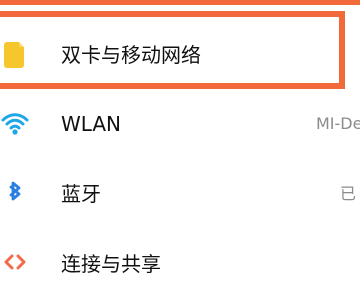  Describe the element at coordinates (180, 2) in the screenshot. I see `top-highlight-bar` at that location.